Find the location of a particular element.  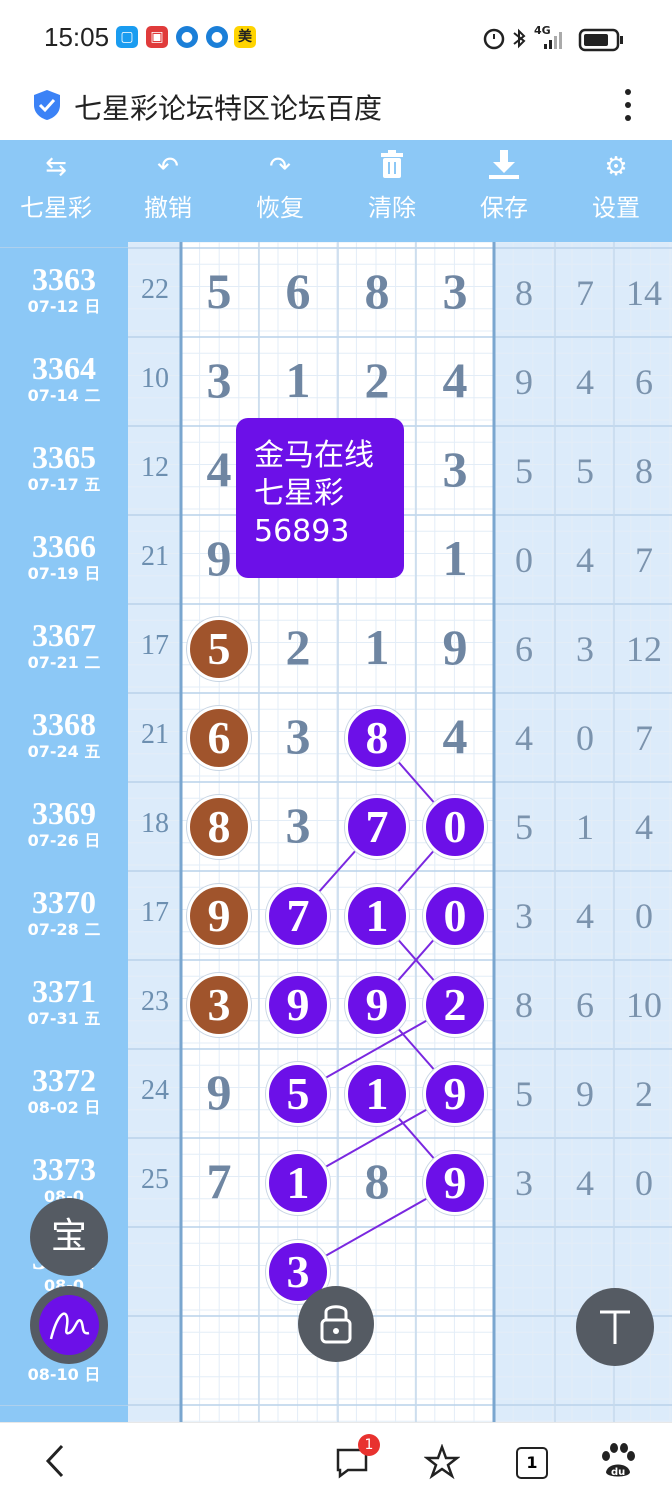

baidu-paw-icon: du is located at coordinates (618, 1462).